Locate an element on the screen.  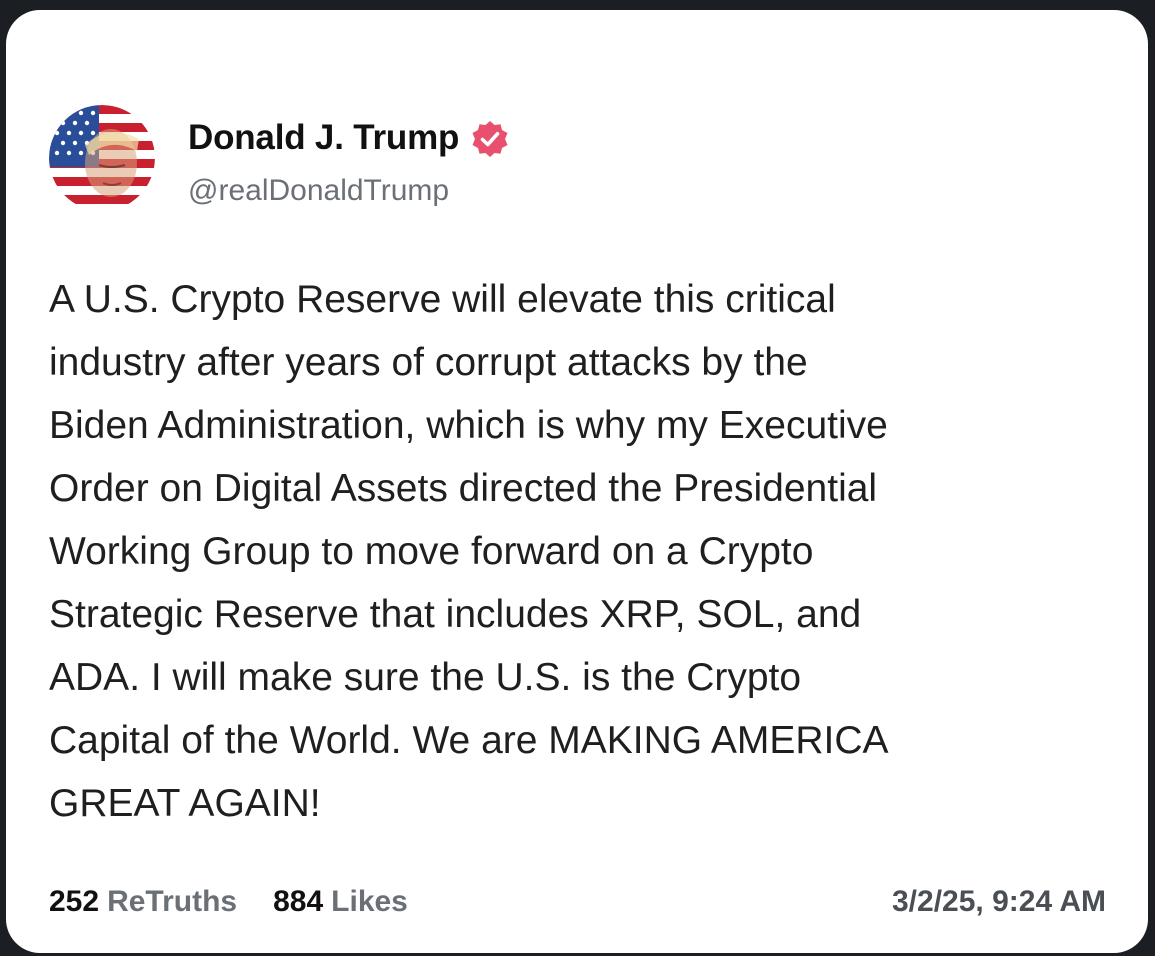
likes-count: 884 is located at coordinates (298, 901).